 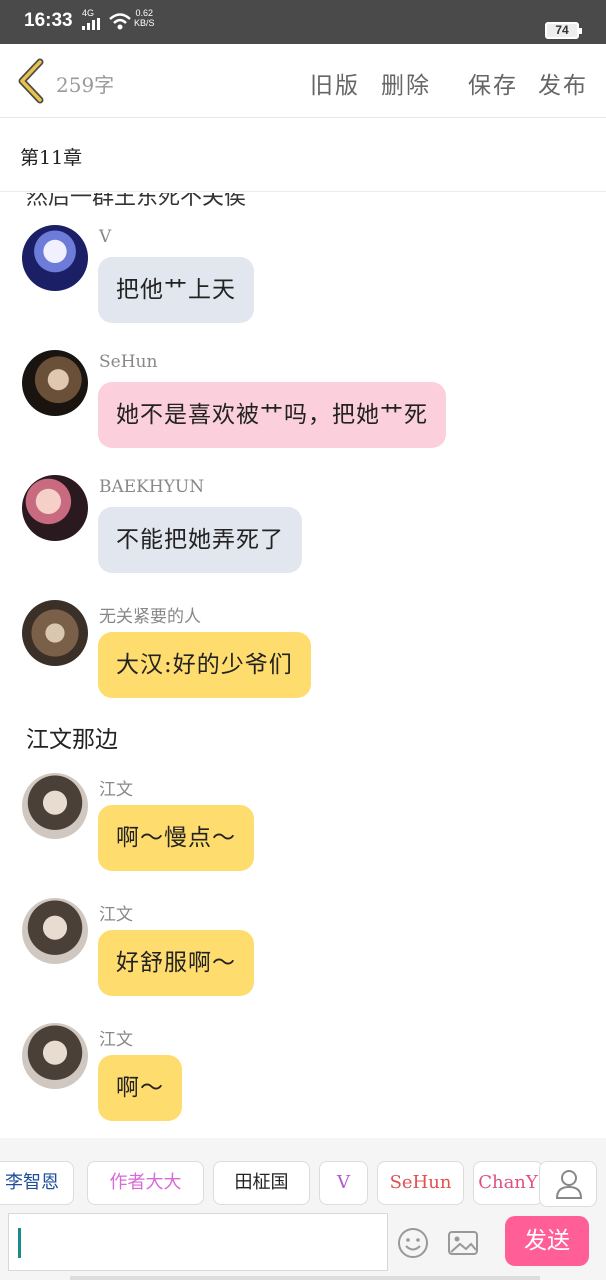 I want to click on text-caret, so click(x=19, y=1243).